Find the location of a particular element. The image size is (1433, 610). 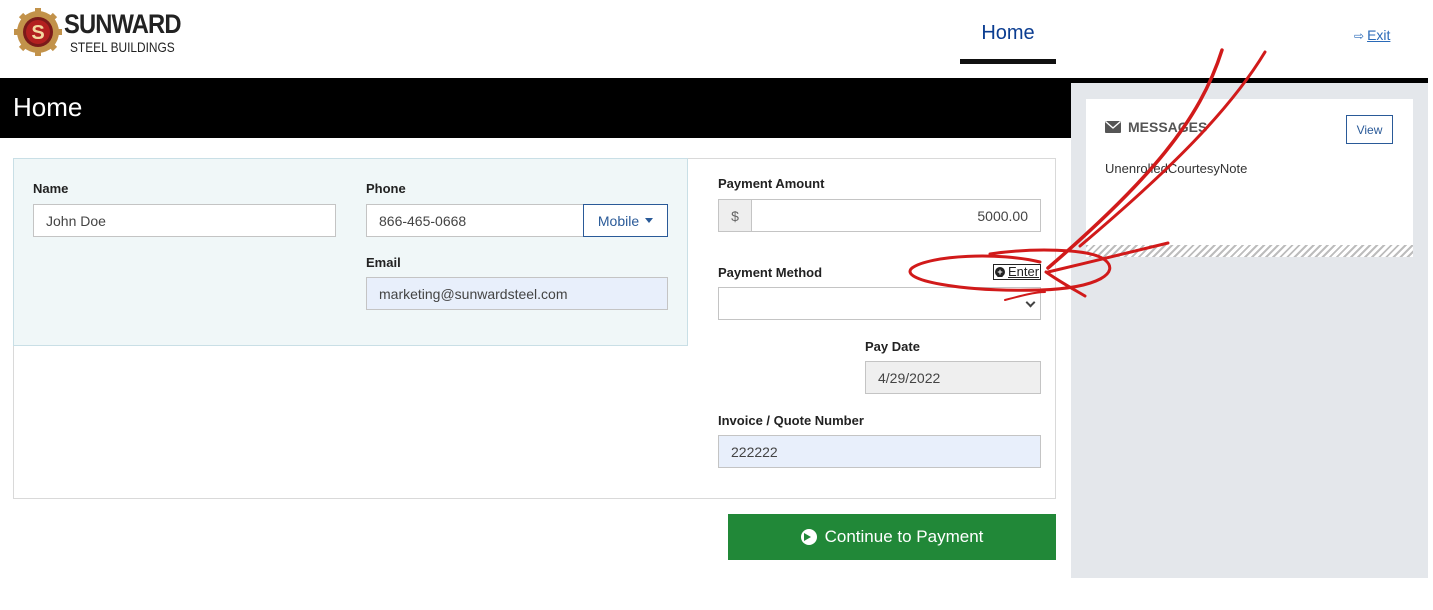

enter-payment-method-link: + Enter is located at coordinates (1017, 272).